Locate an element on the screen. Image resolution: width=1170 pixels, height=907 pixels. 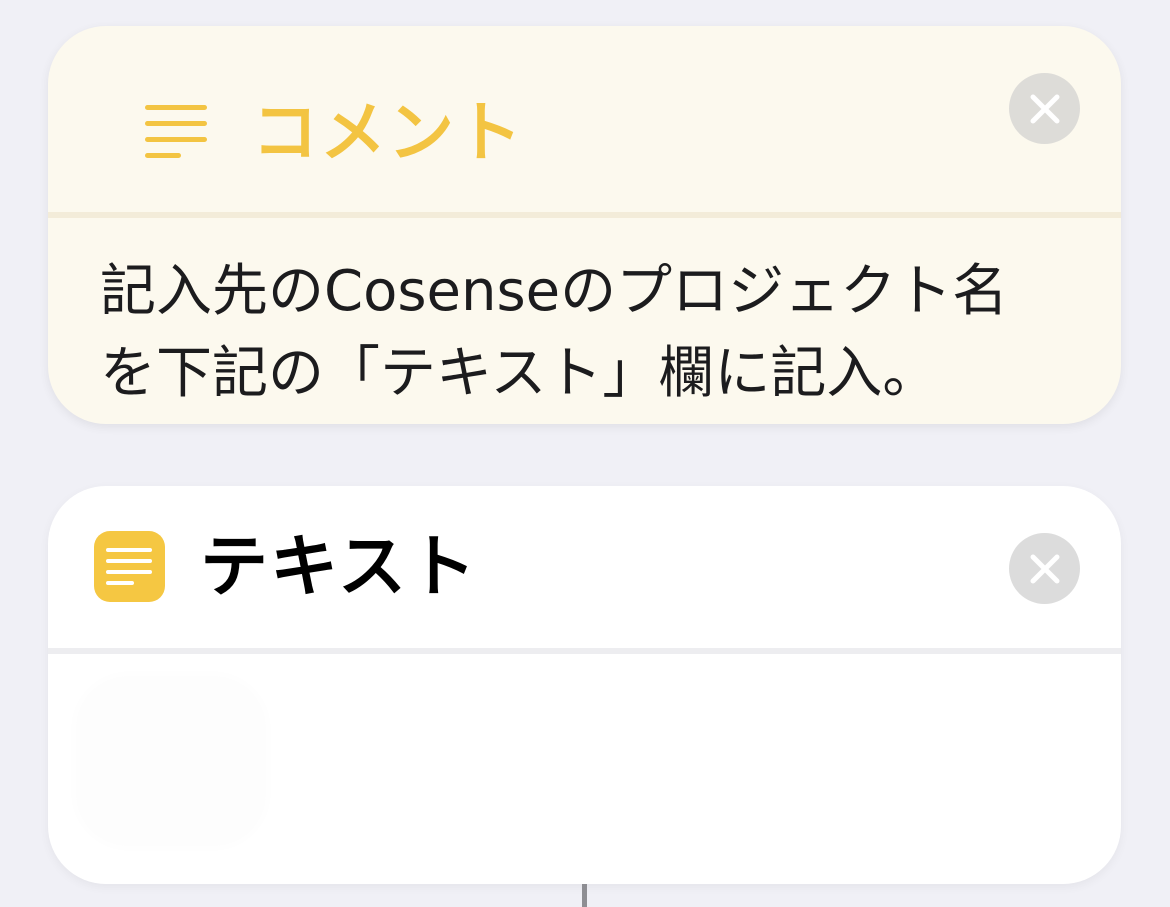
text-action-title: テキスト is located at coordinates (339, 567).